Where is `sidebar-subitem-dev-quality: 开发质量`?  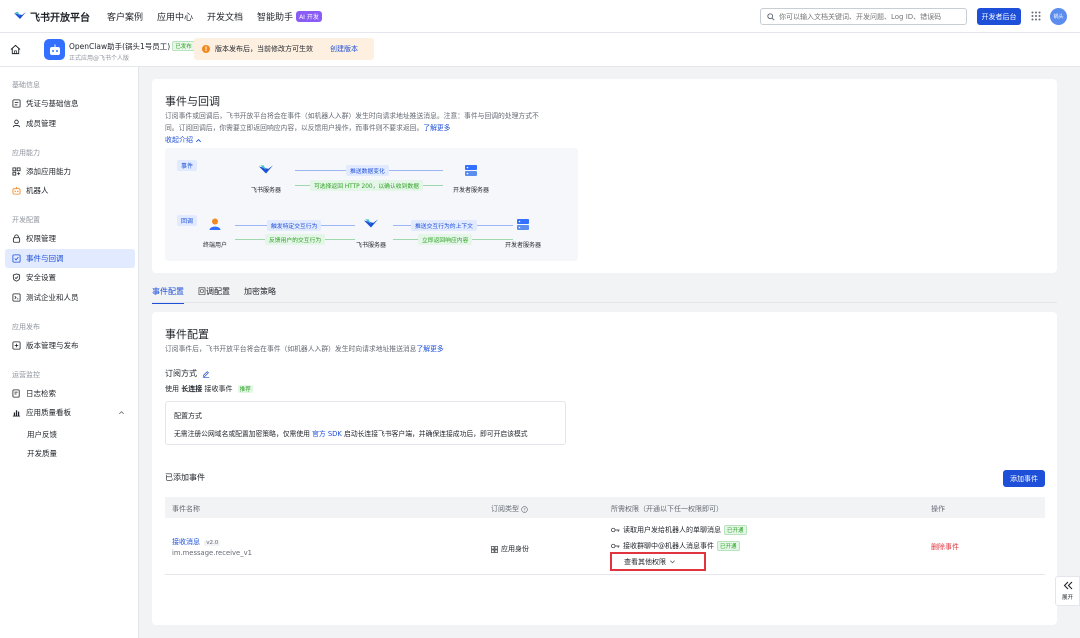
sidebar-subitem-dev-quality: 开发质量 is located at coordinates (42, 453).